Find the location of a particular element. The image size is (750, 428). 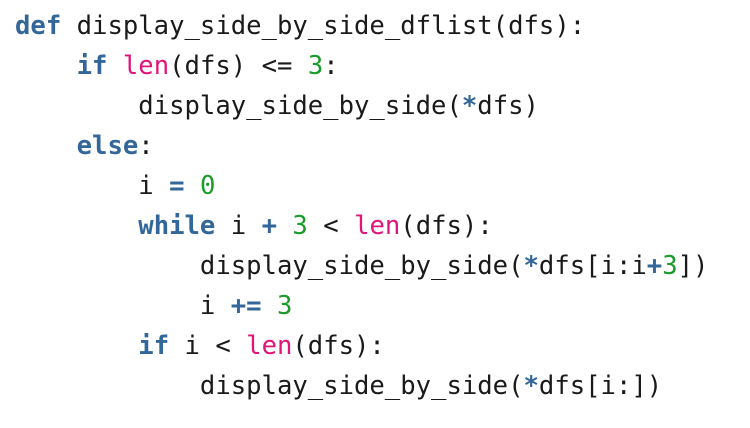

operator-token: = is located at coordinates (177, 186).